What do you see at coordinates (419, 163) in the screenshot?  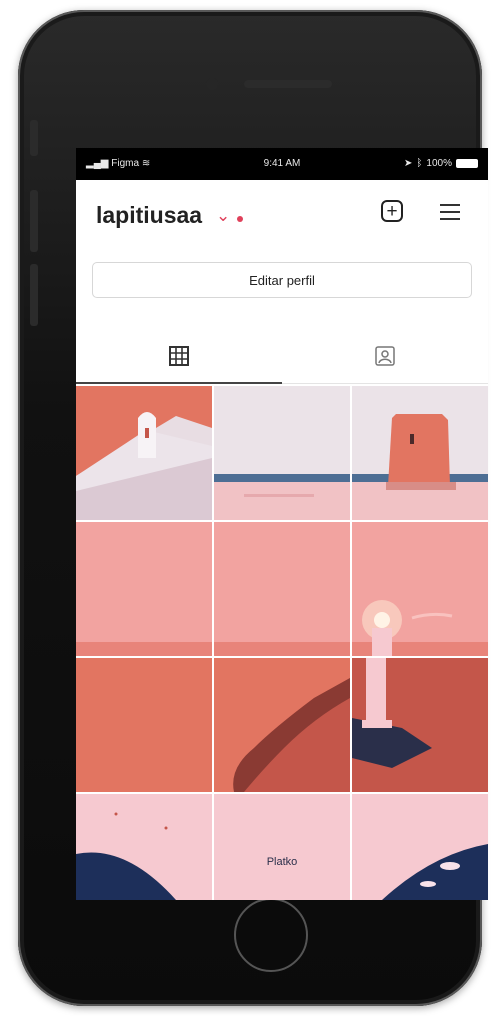 I see `bluetooth-icon: ᛒ` at bounding box center [419, 163].